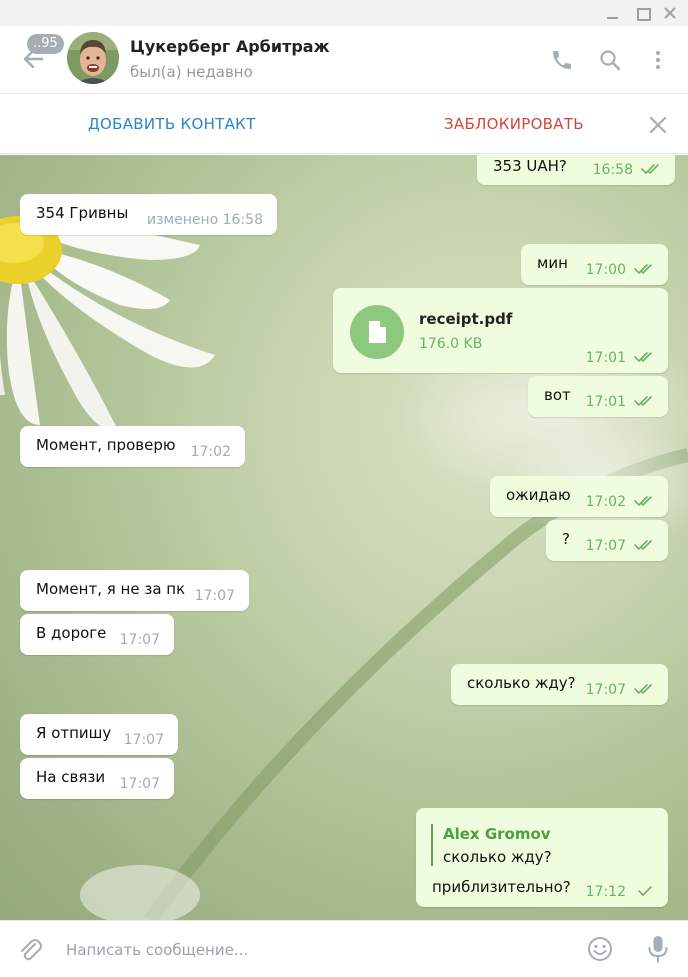  I want to click on smile-icon, so click(600, 949).